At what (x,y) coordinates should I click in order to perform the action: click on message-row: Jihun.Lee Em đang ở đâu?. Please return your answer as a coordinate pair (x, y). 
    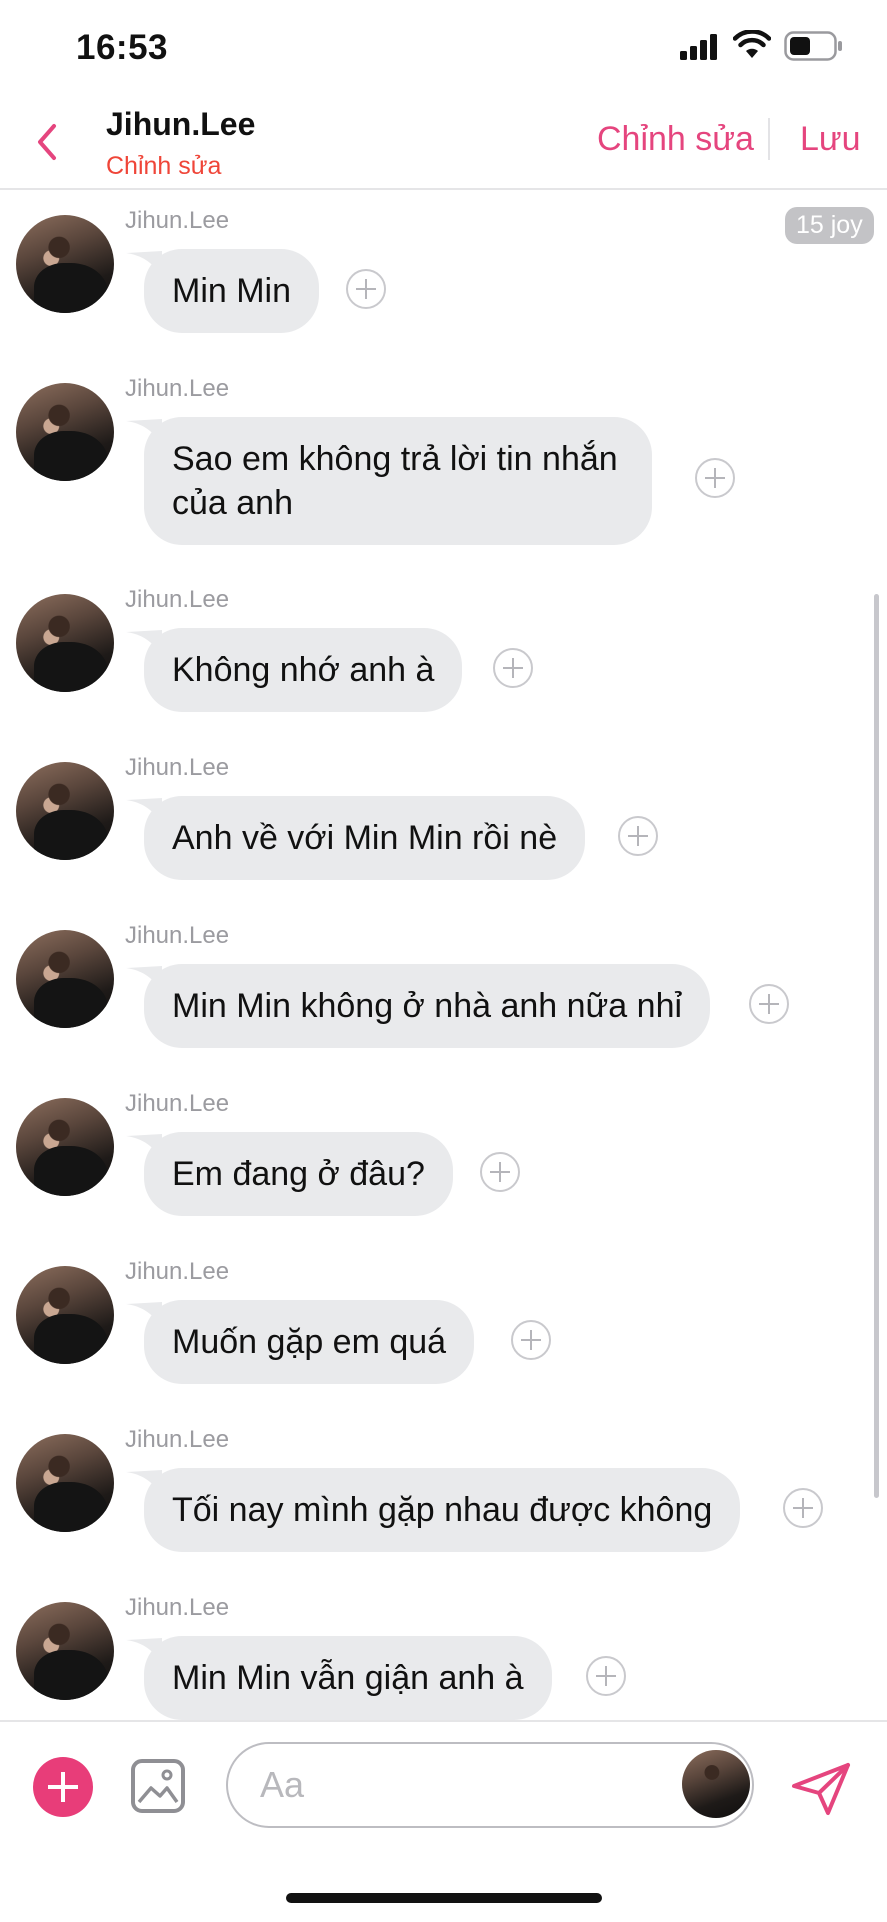
    Looking at the image, I should click on (443, 1174).